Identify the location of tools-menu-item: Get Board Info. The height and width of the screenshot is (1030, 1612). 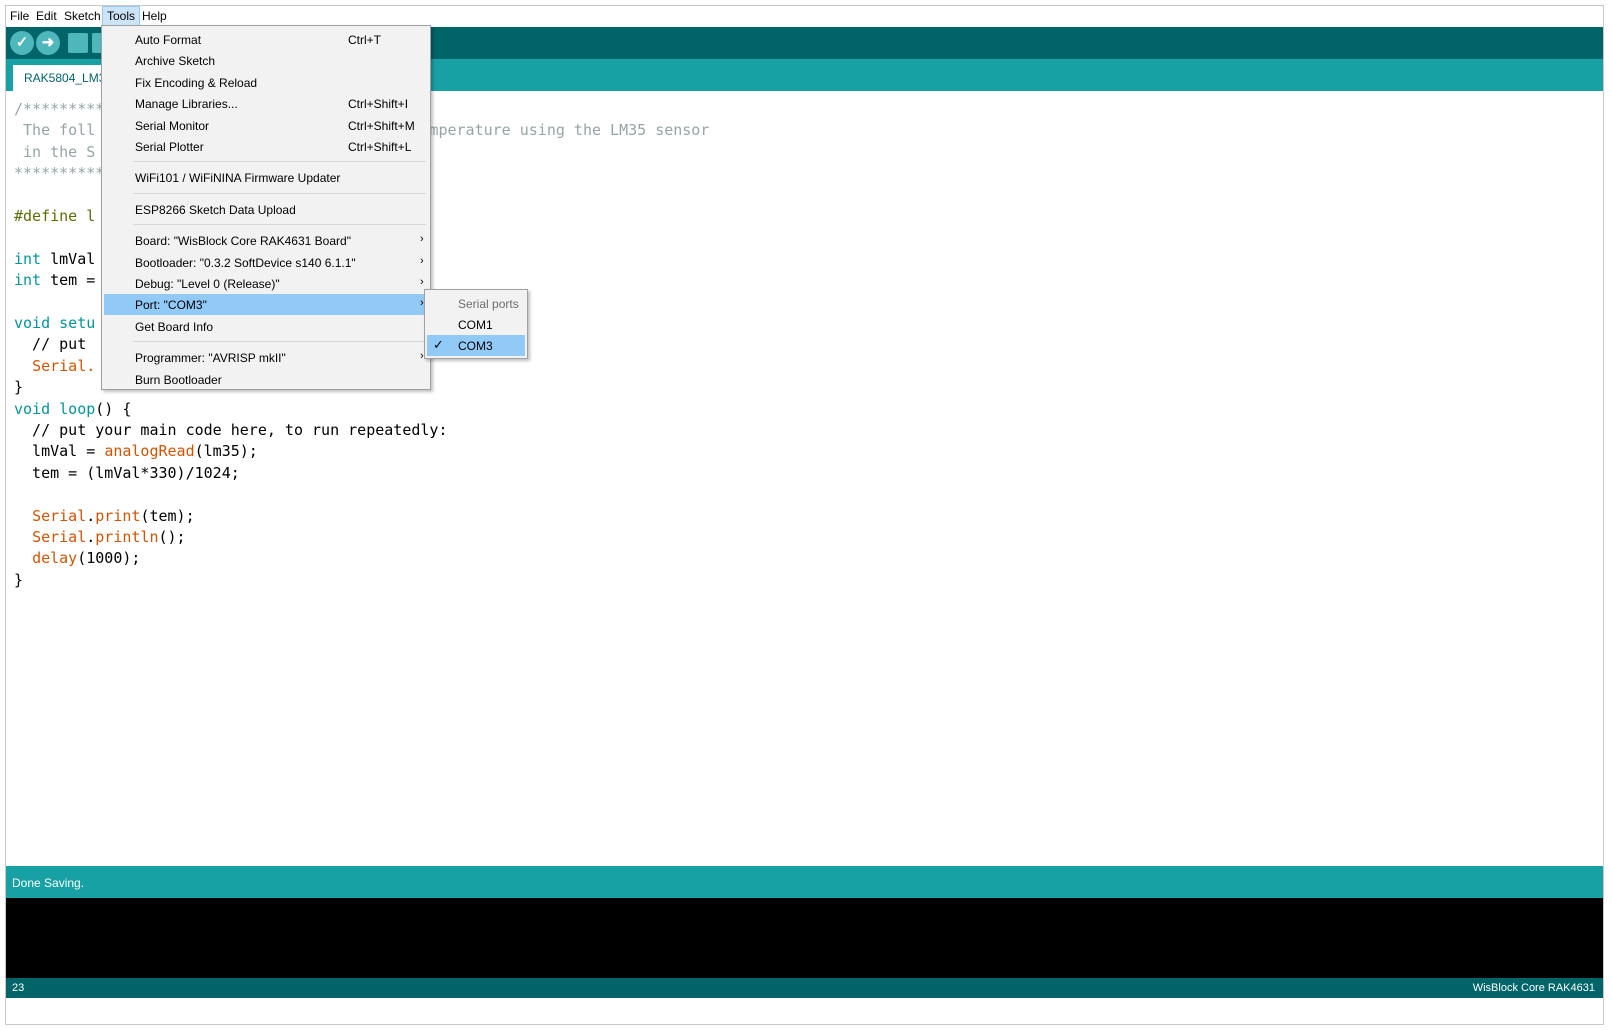
(266, 326).